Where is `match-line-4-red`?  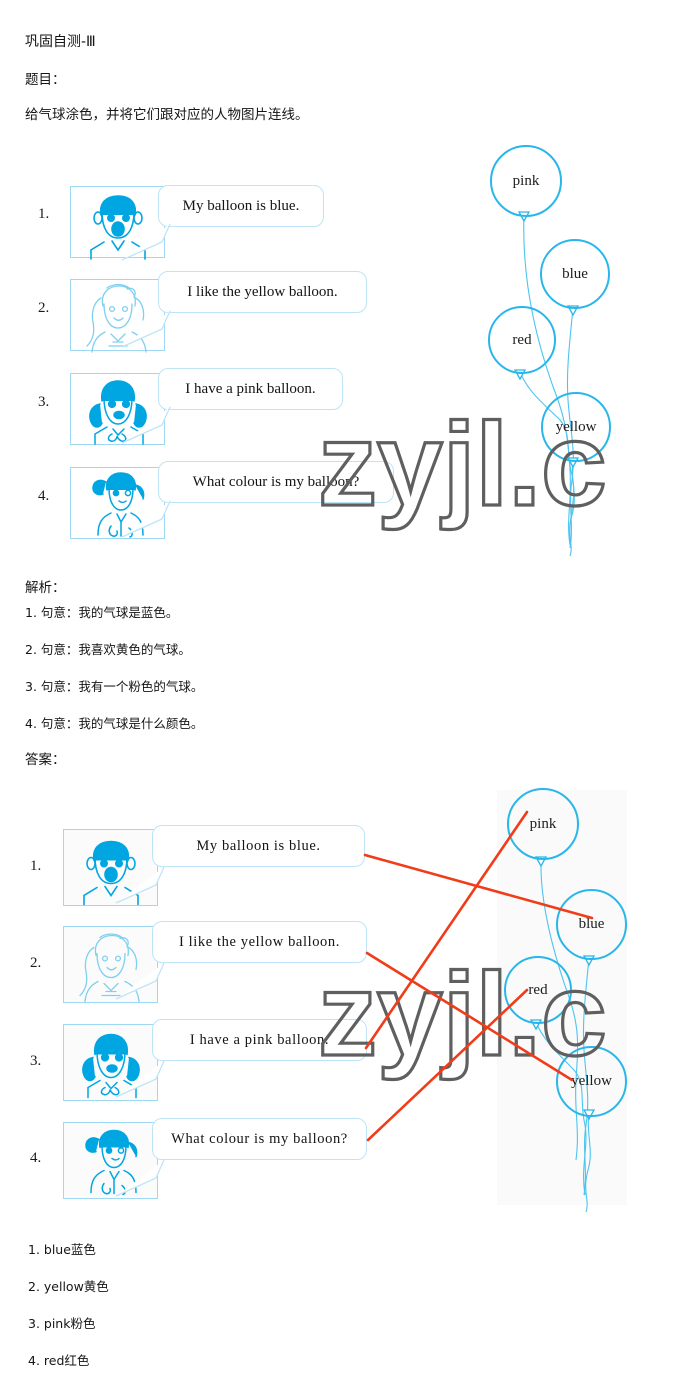 match-line-4-red is located at coordinates (447, 1065).